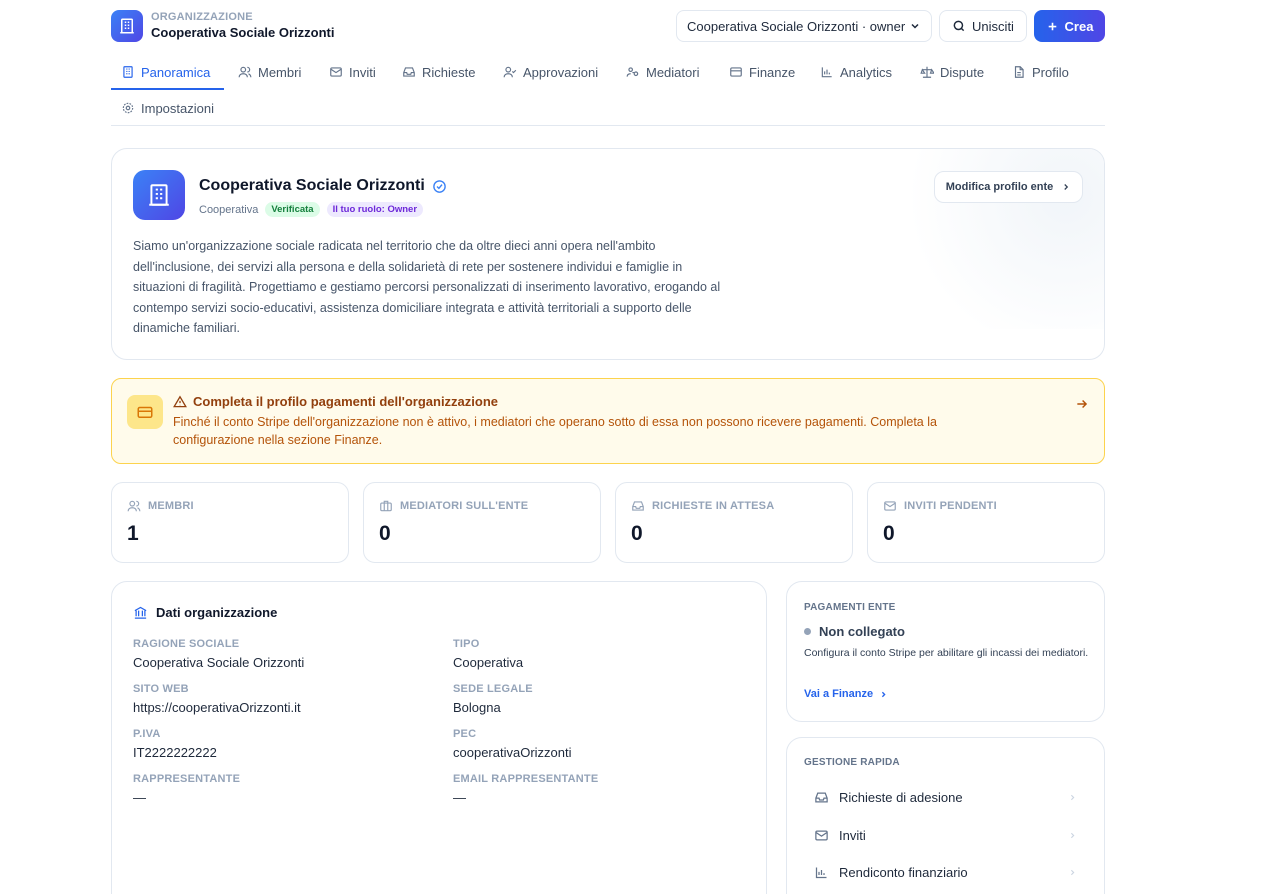 This screenshot has height=894, width=1286. I want to click on quick-item-membership-requests: Richieste di adesione, so click(946, 797).